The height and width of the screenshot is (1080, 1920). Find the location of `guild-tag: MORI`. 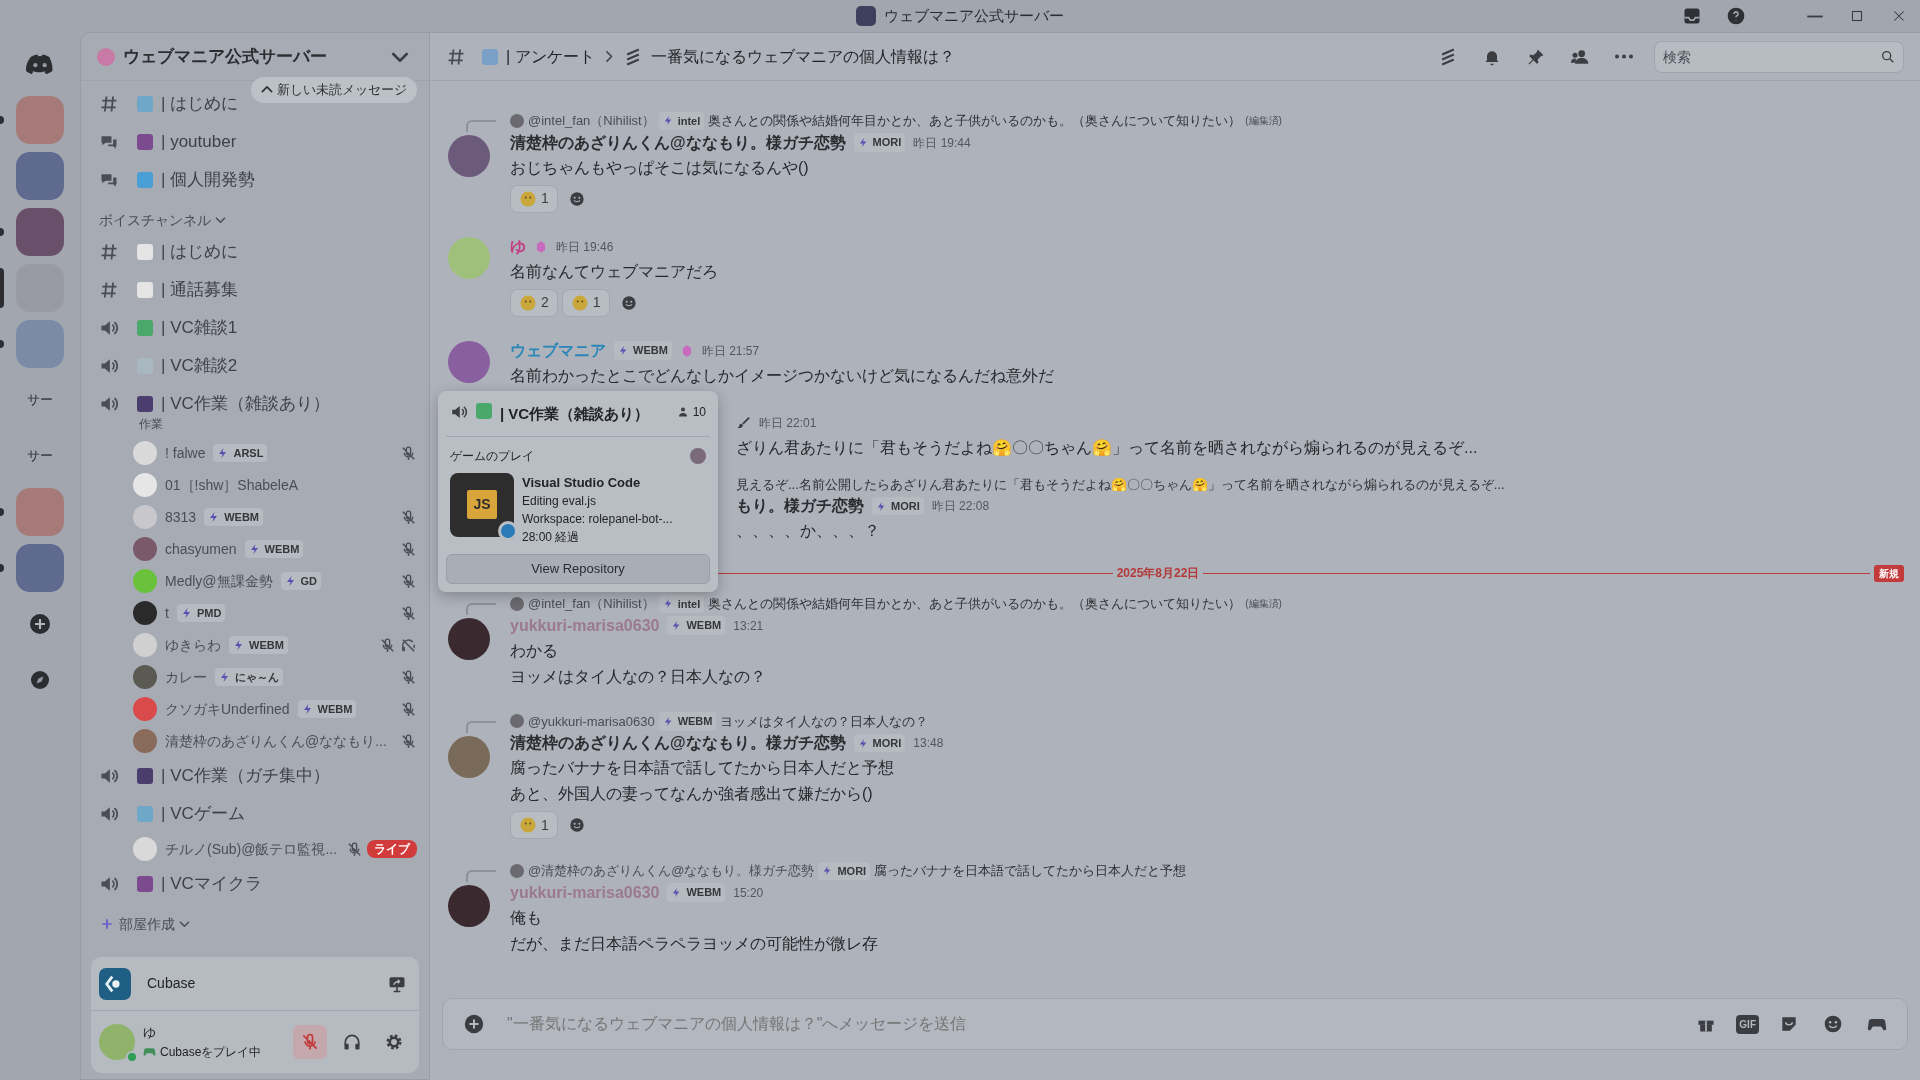

guild-tag: MORI is located at coordinates (898, 506).